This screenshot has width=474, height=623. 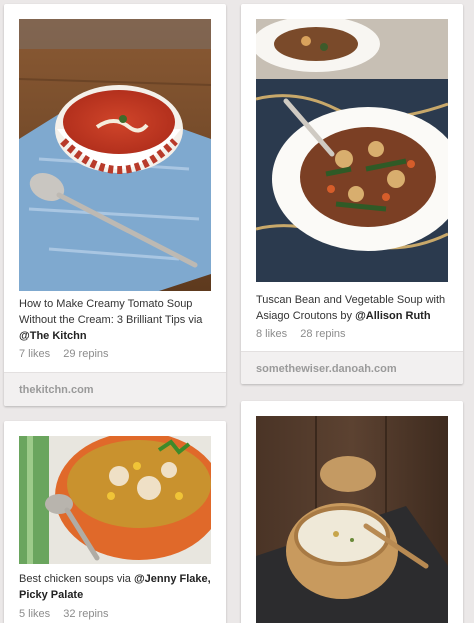 I want to click on bread-bowl-photo, so click(x=352, y=519).